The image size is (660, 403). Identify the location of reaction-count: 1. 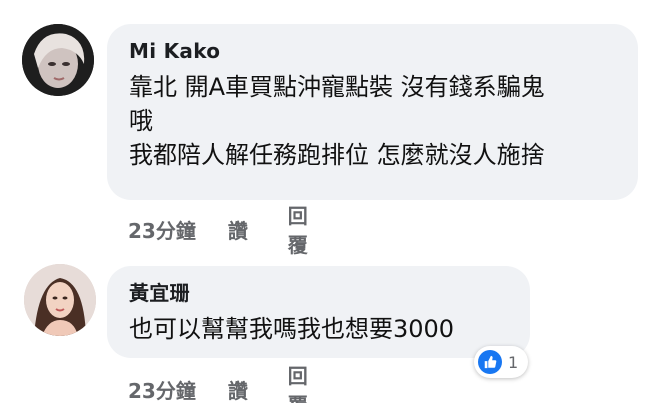
(513, 362).